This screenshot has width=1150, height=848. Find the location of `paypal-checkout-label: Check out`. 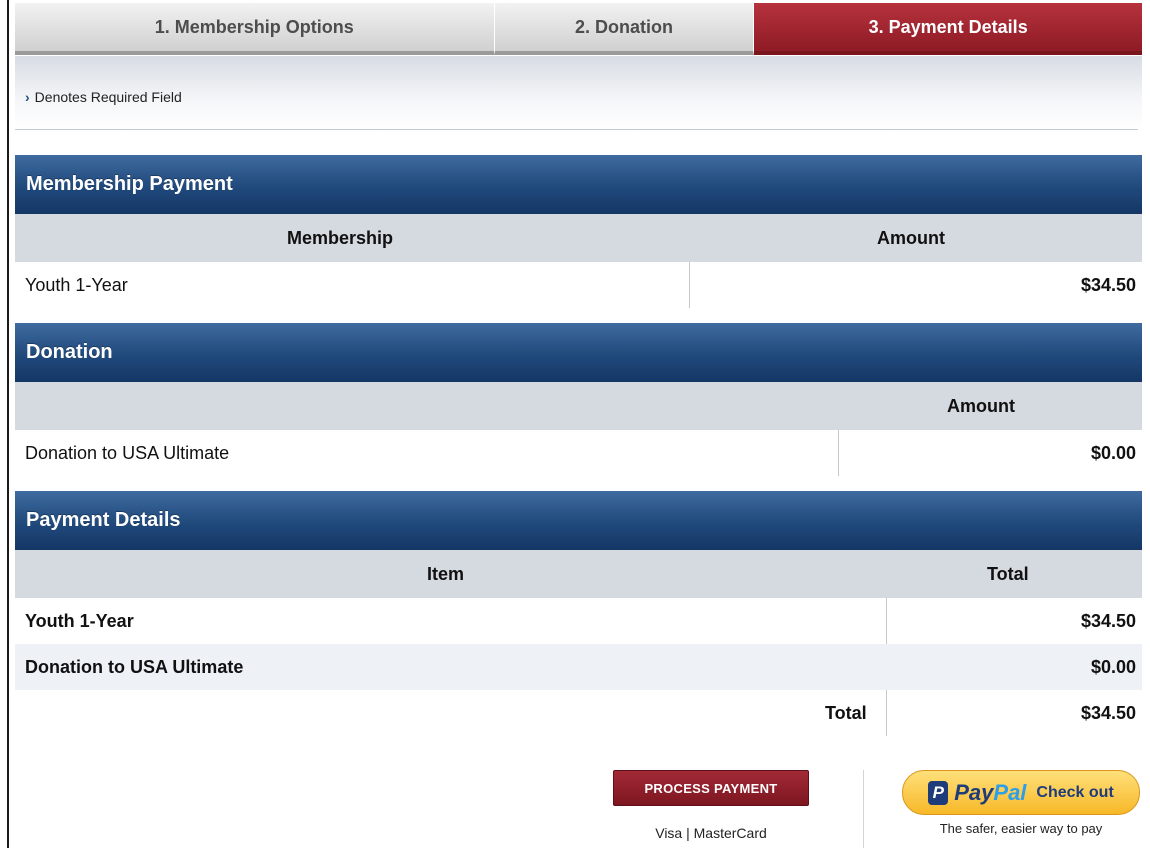

paypal-checkout-label: Check out is located at coordinates (1075, 792).